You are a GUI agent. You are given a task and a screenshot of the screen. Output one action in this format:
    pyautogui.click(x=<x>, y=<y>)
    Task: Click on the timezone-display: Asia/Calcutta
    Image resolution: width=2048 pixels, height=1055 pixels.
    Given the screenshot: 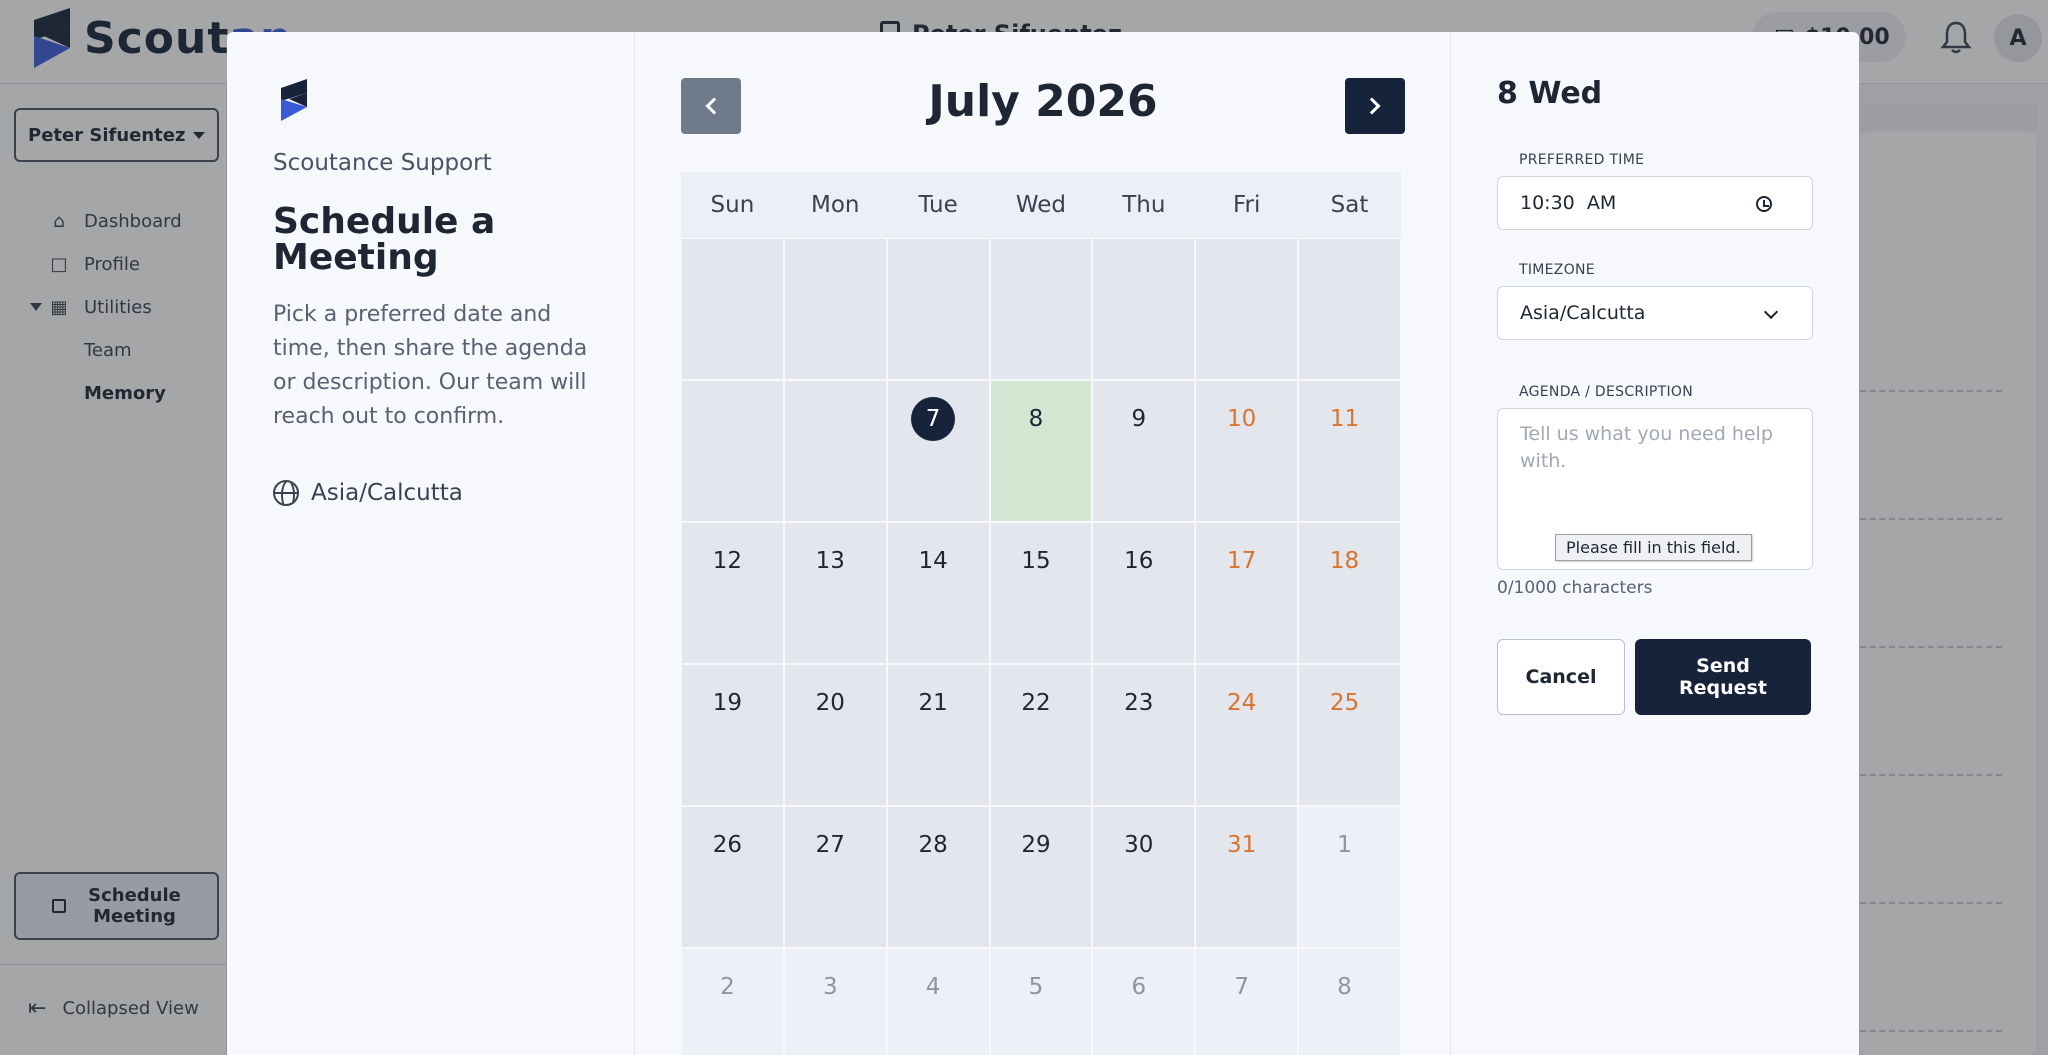 What is the action you would take?
    pyautogui.click(x=368, y=493)
    